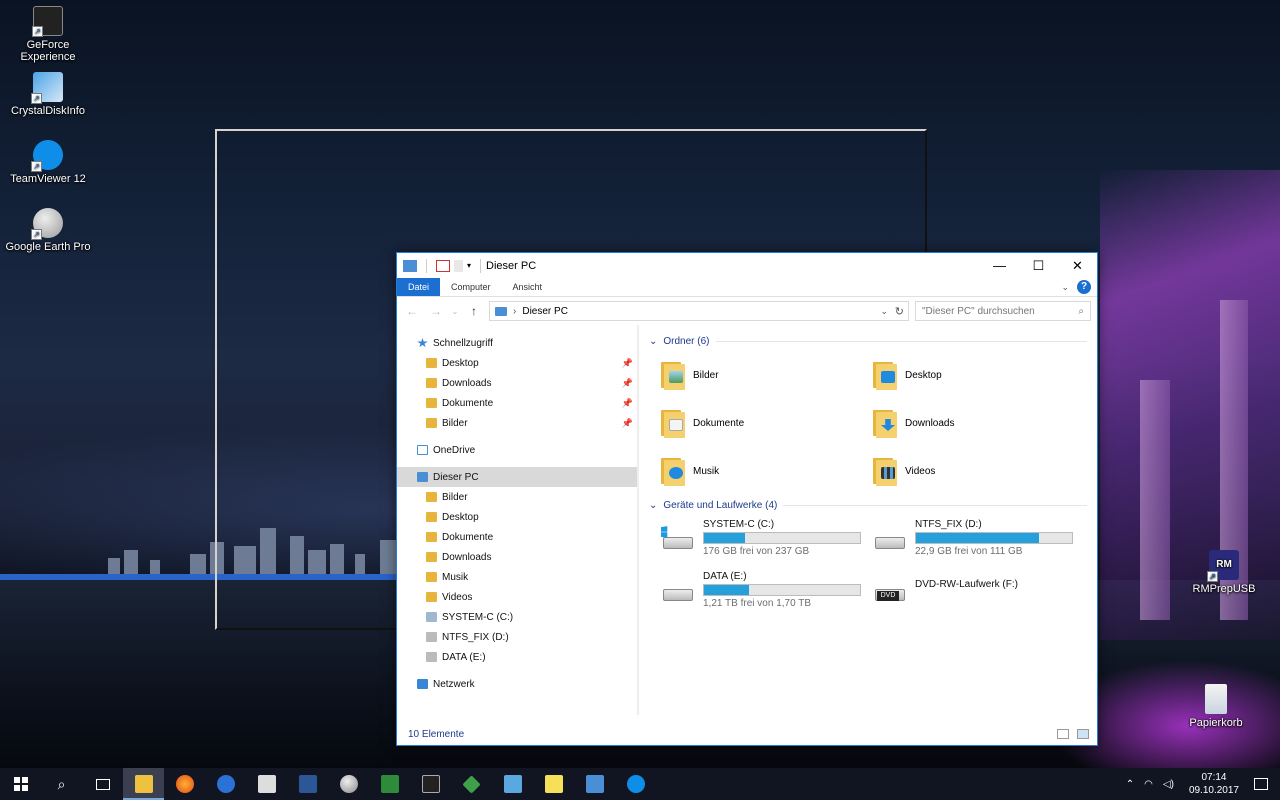  What do you see at coordinates (528, 287) in the screenshot?
I see `tab-ansicht: Ansicht` at bounding box center [528, 287].